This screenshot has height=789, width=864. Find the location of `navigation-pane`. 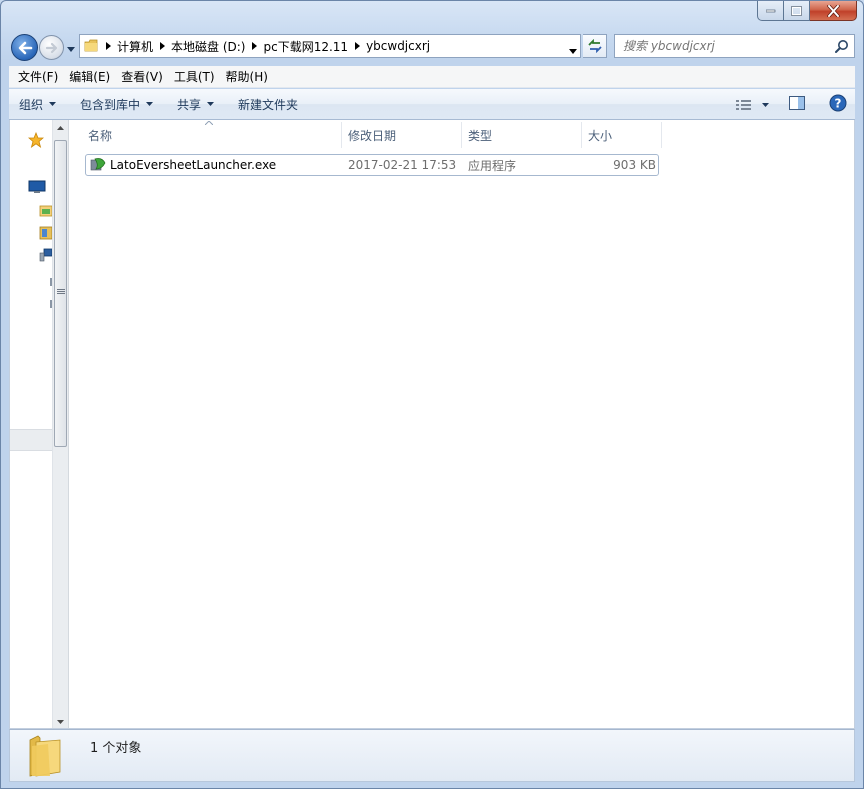

navigation-pane is located at coordinates (31, 424).